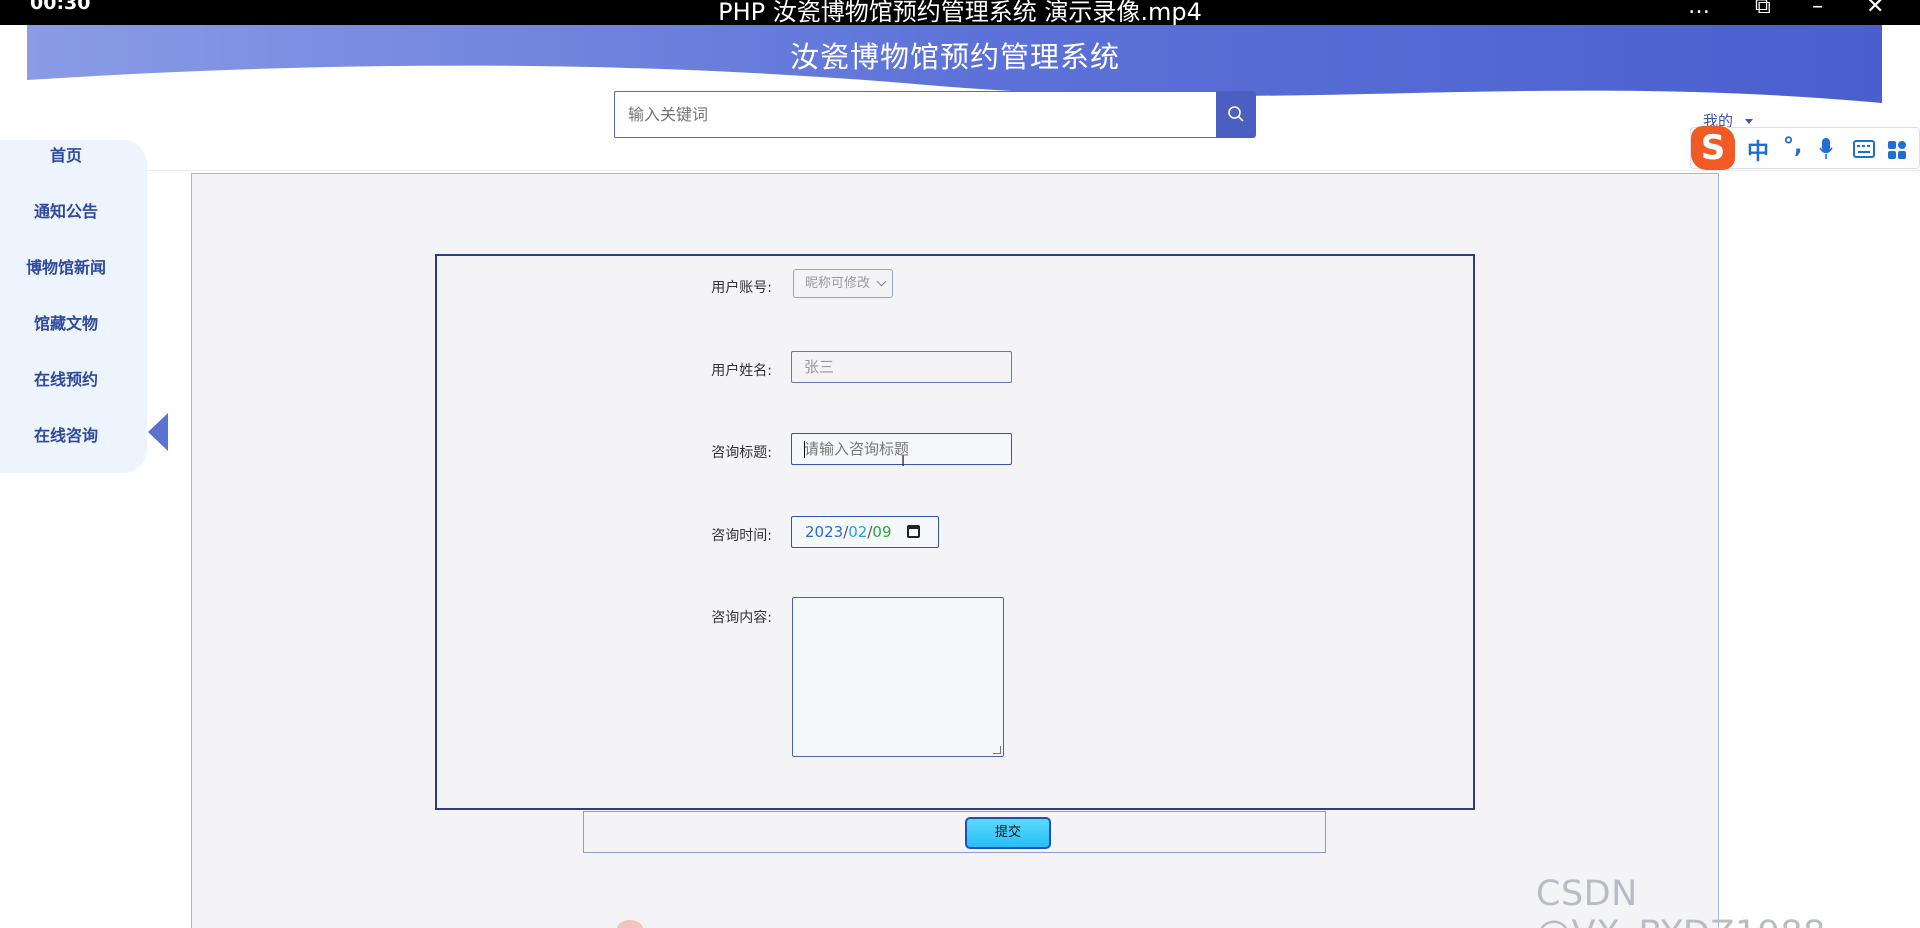  Describe the element at coordinates (901, 367) in the screenshot. I see `name-field: 张三` at that location.